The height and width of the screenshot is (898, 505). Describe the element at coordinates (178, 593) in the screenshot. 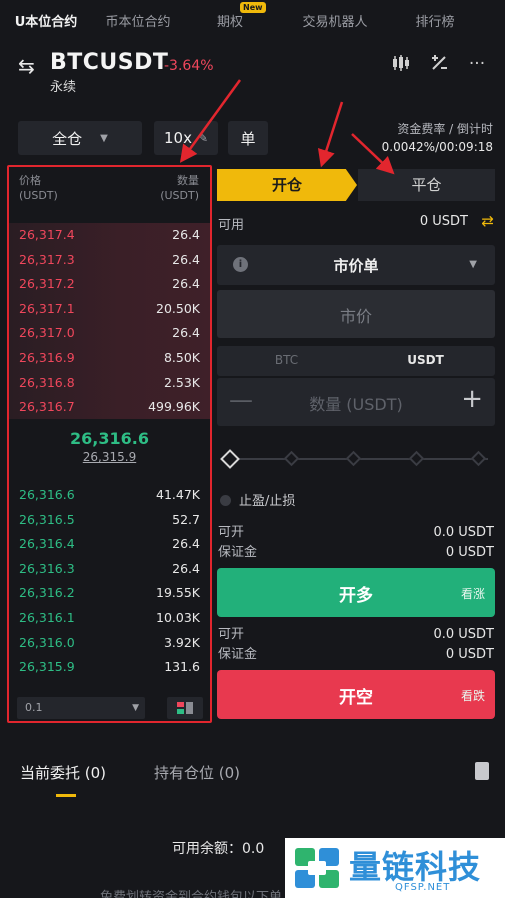

I see `bid-qty: 19.55K` at that location.